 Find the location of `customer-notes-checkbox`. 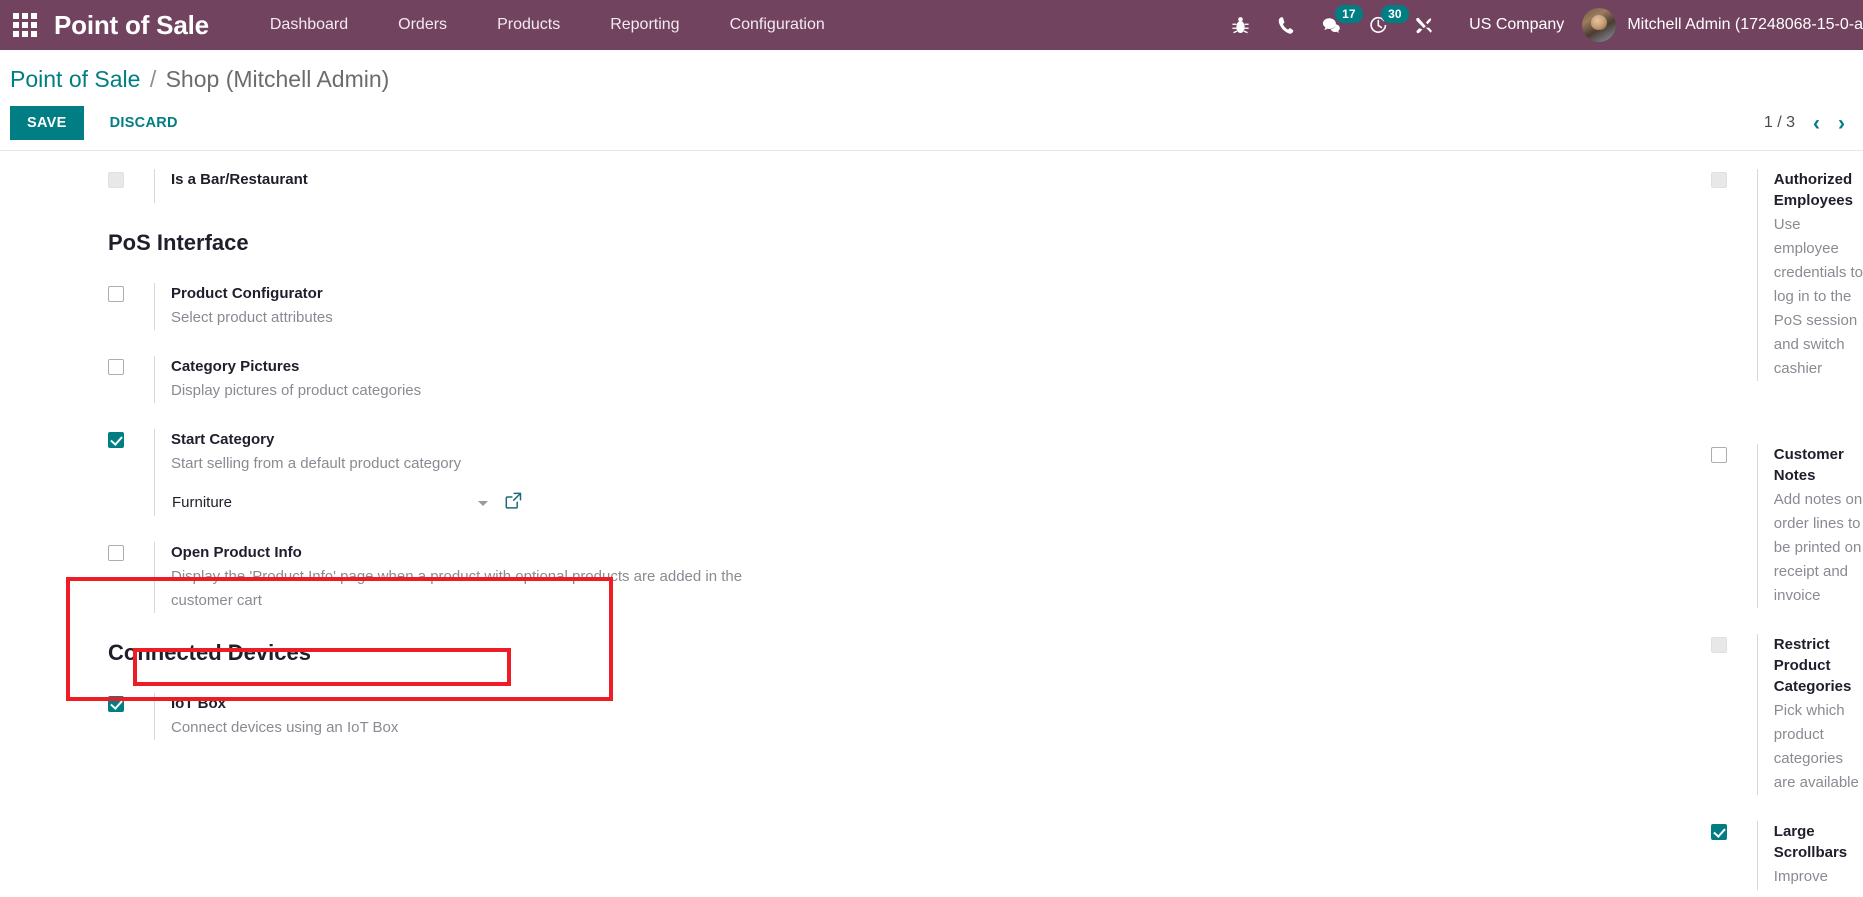

customer-notes-checkbox is located at coordinates (1718, 455).